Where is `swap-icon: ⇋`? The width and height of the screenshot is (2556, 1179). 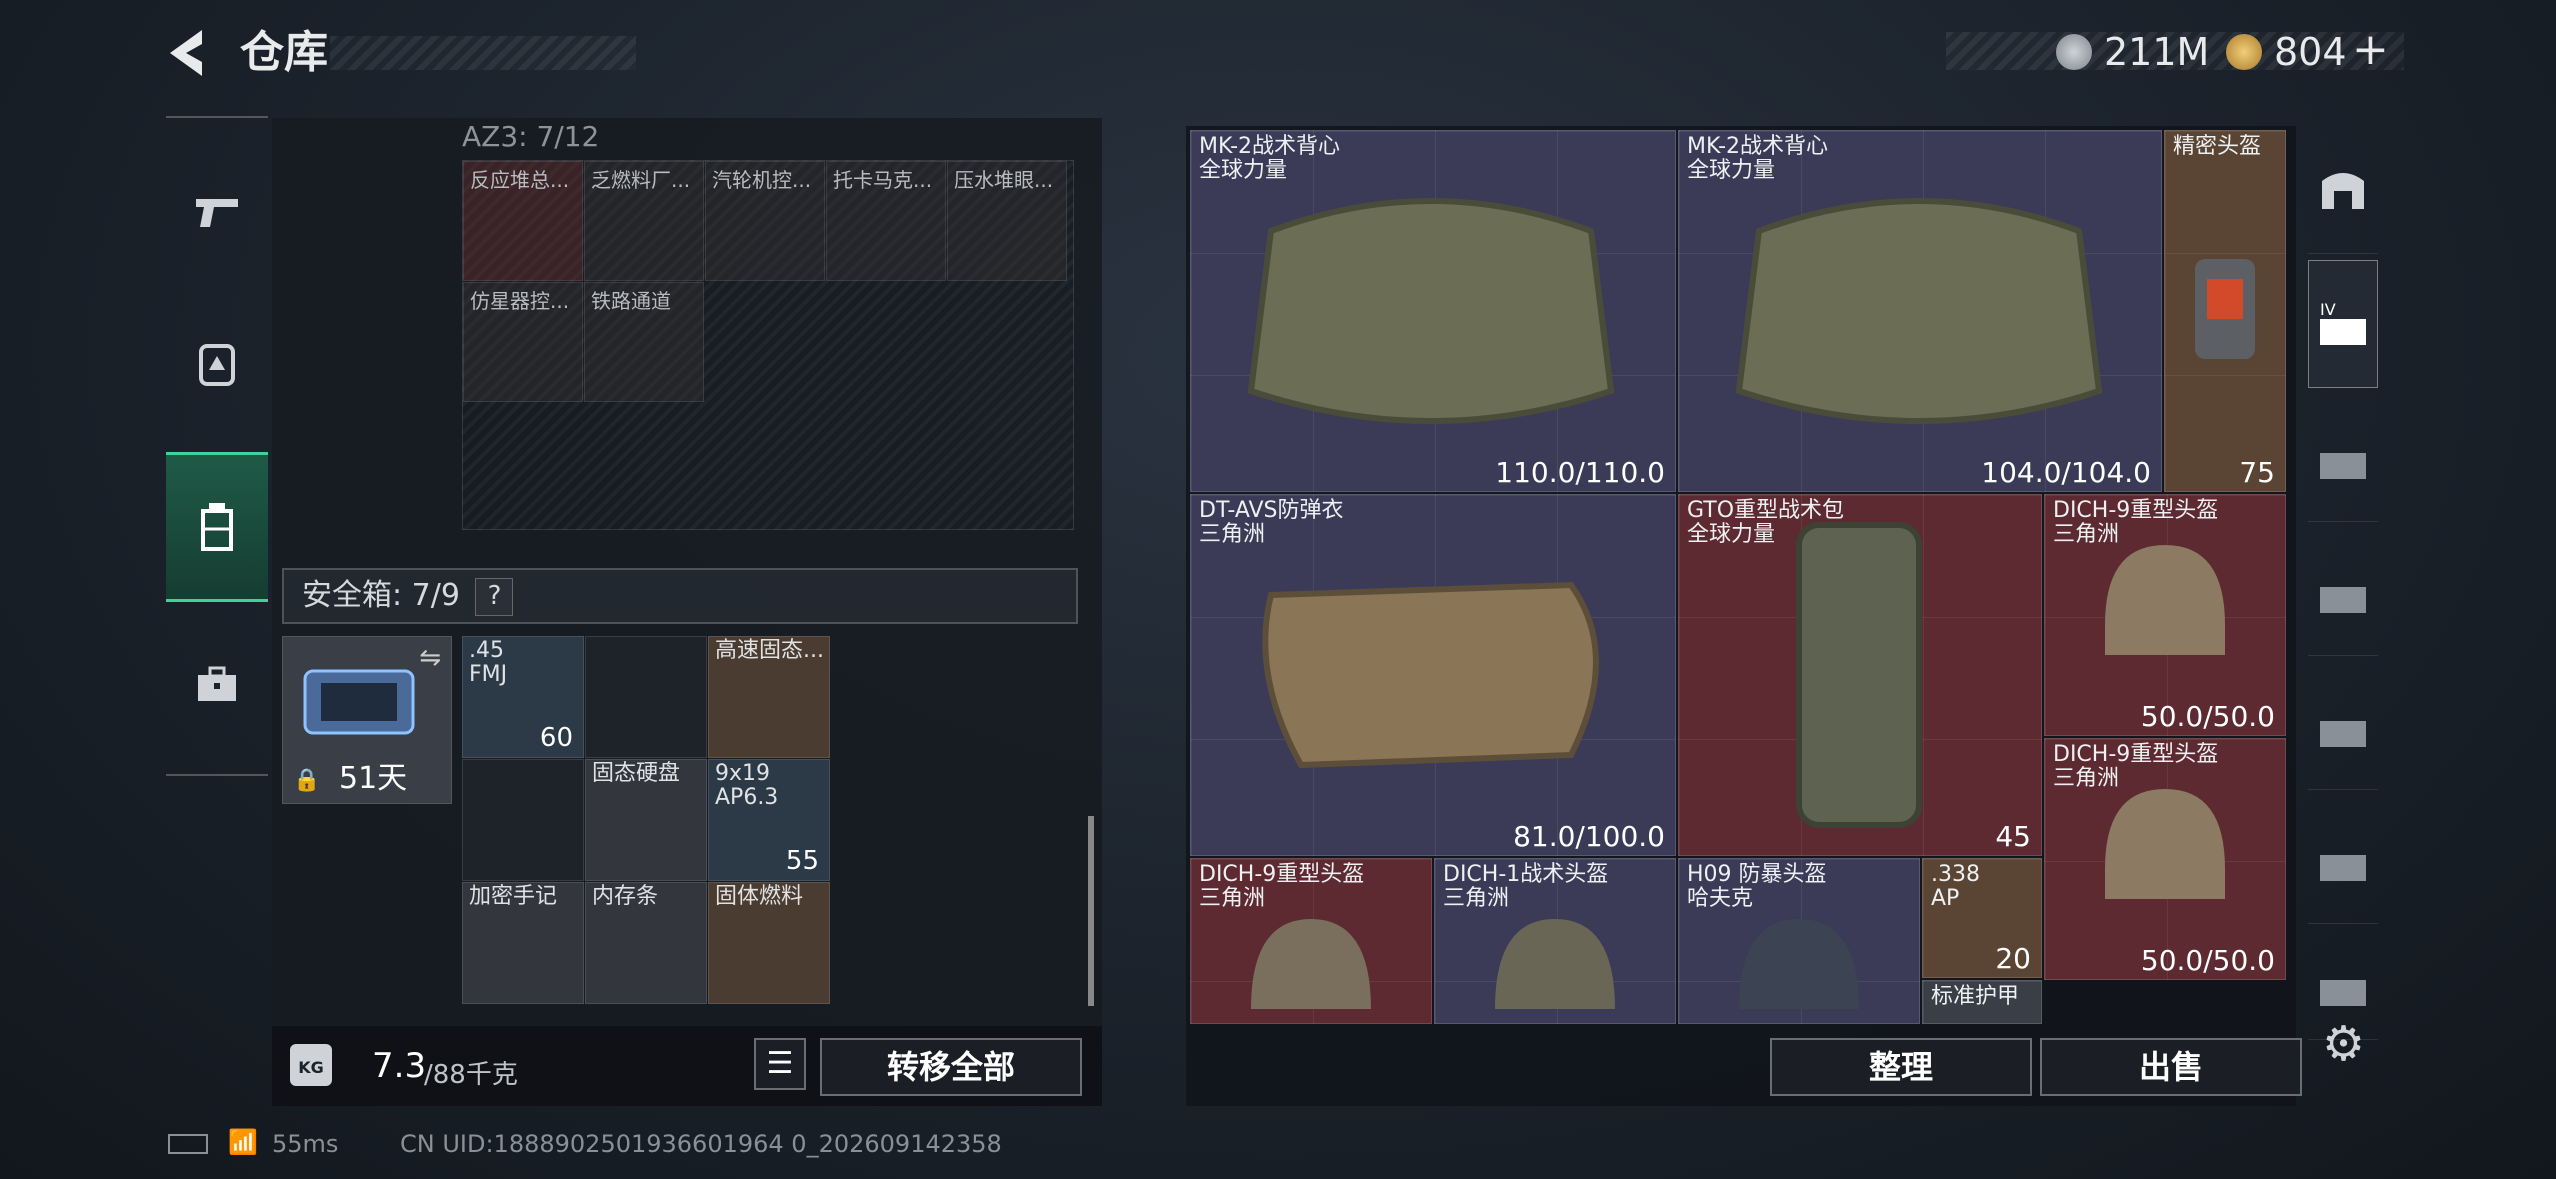
swap-icon: ⇋ is located at coordinates (430, 658).